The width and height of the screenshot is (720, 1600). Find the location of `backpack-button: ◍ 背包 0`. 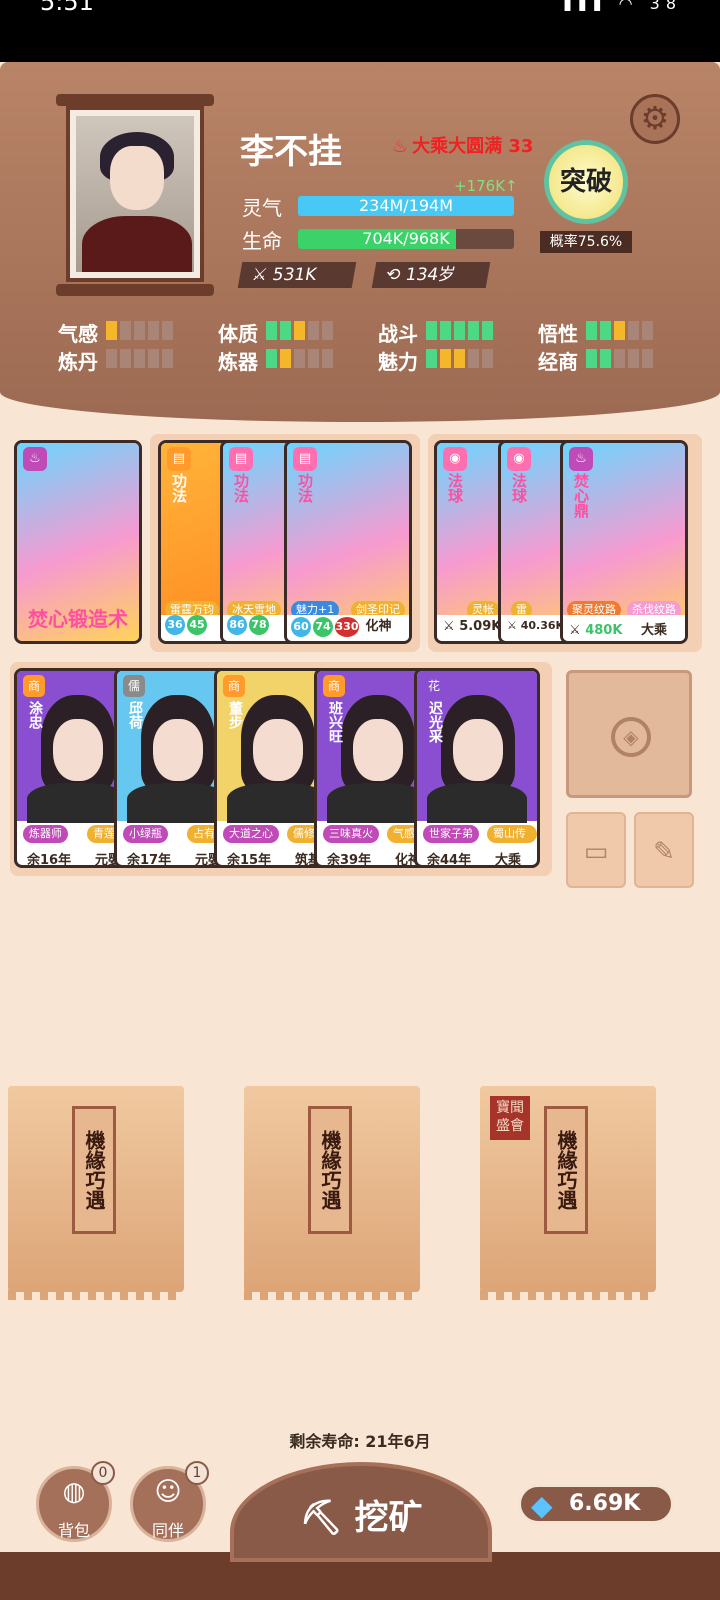

backpack-button: ◍ 背包 0 is located at coordinates (75, 1501).